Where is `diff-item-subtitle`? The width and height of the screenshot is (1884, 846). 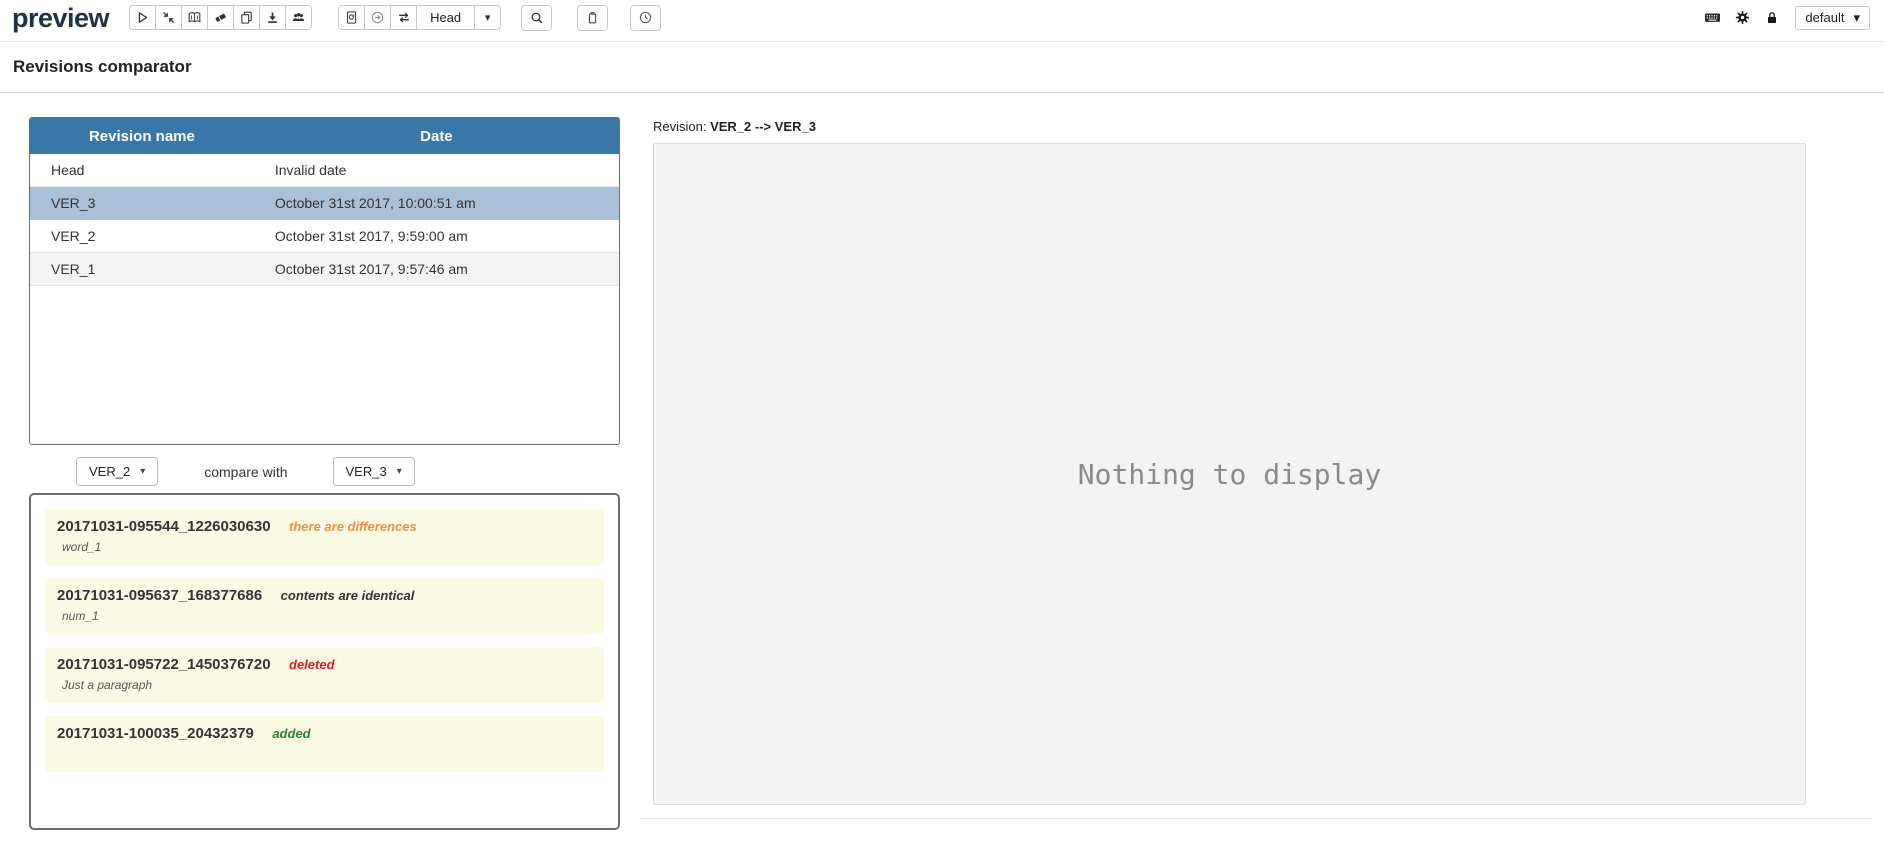 diff-item-subtitle is located at coordinates (324, 754).